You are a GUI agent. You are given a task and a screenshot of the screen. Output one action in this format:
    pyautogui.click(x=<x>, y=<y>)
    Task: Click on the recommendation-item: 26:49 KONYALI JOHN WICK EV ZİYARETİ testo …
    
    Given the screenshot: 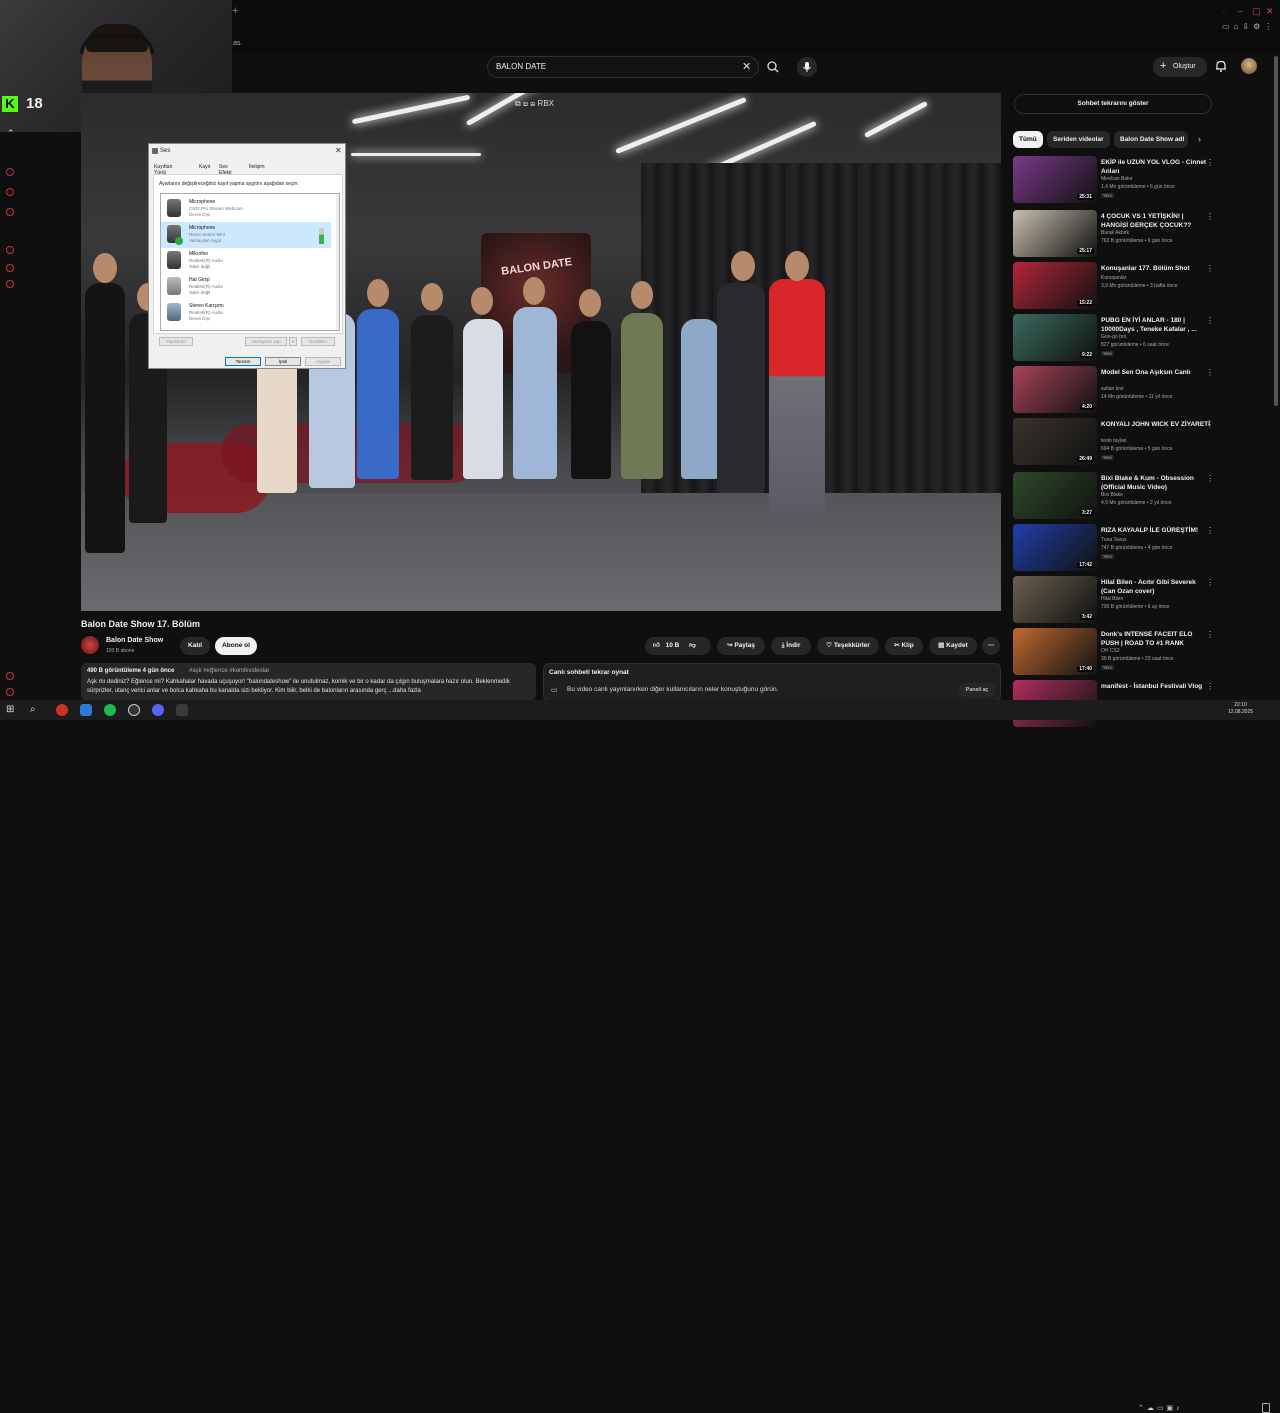 What is the action you would take?
    pyautogui.click(x=1113, y=442)
    